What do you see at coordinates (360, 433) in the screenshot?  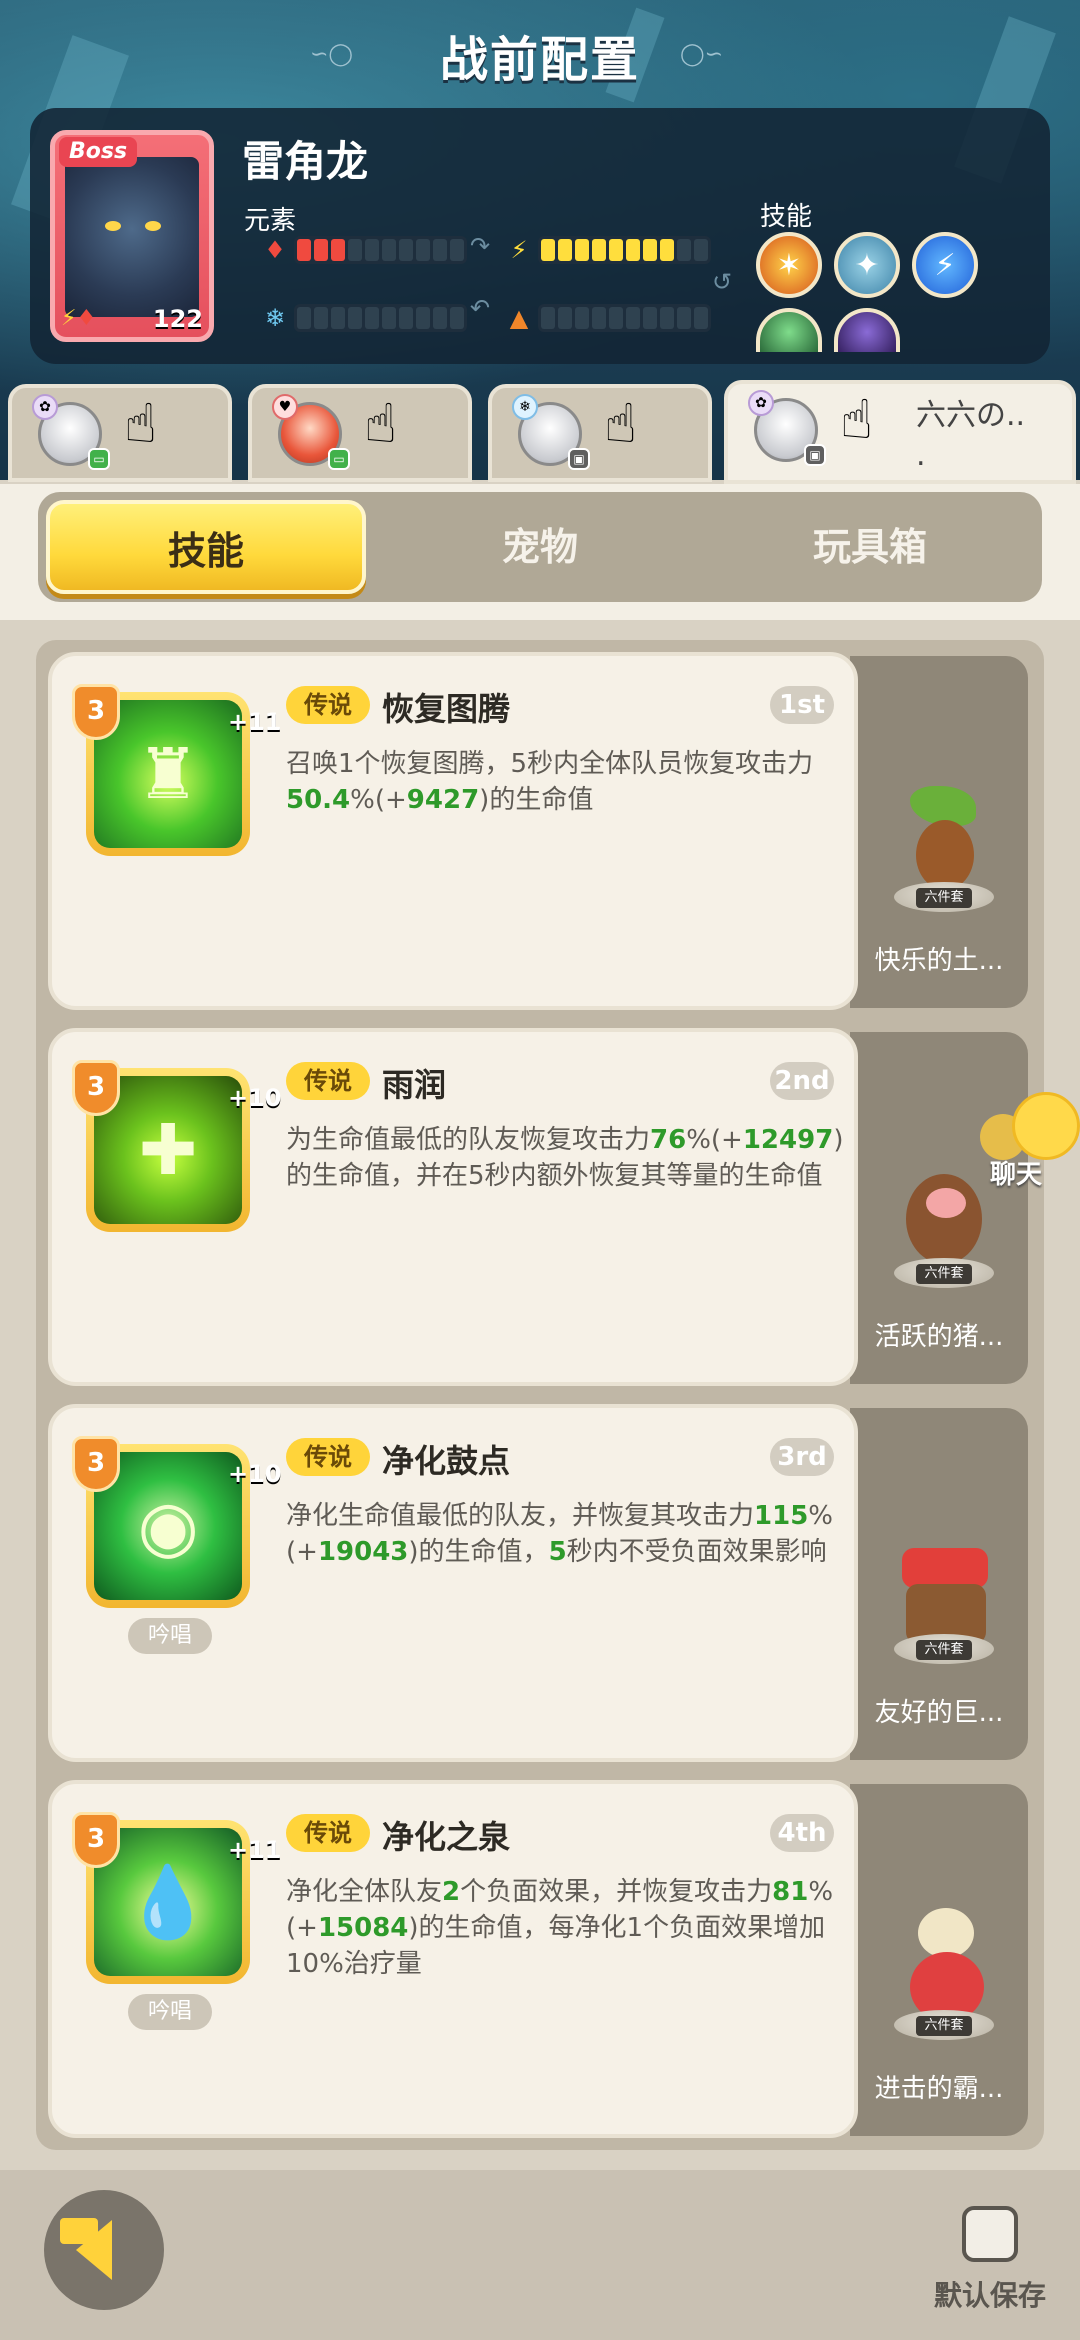 I see `hero-tab-2: ♥ ▭ ☝` at bounding box center [360, 433].